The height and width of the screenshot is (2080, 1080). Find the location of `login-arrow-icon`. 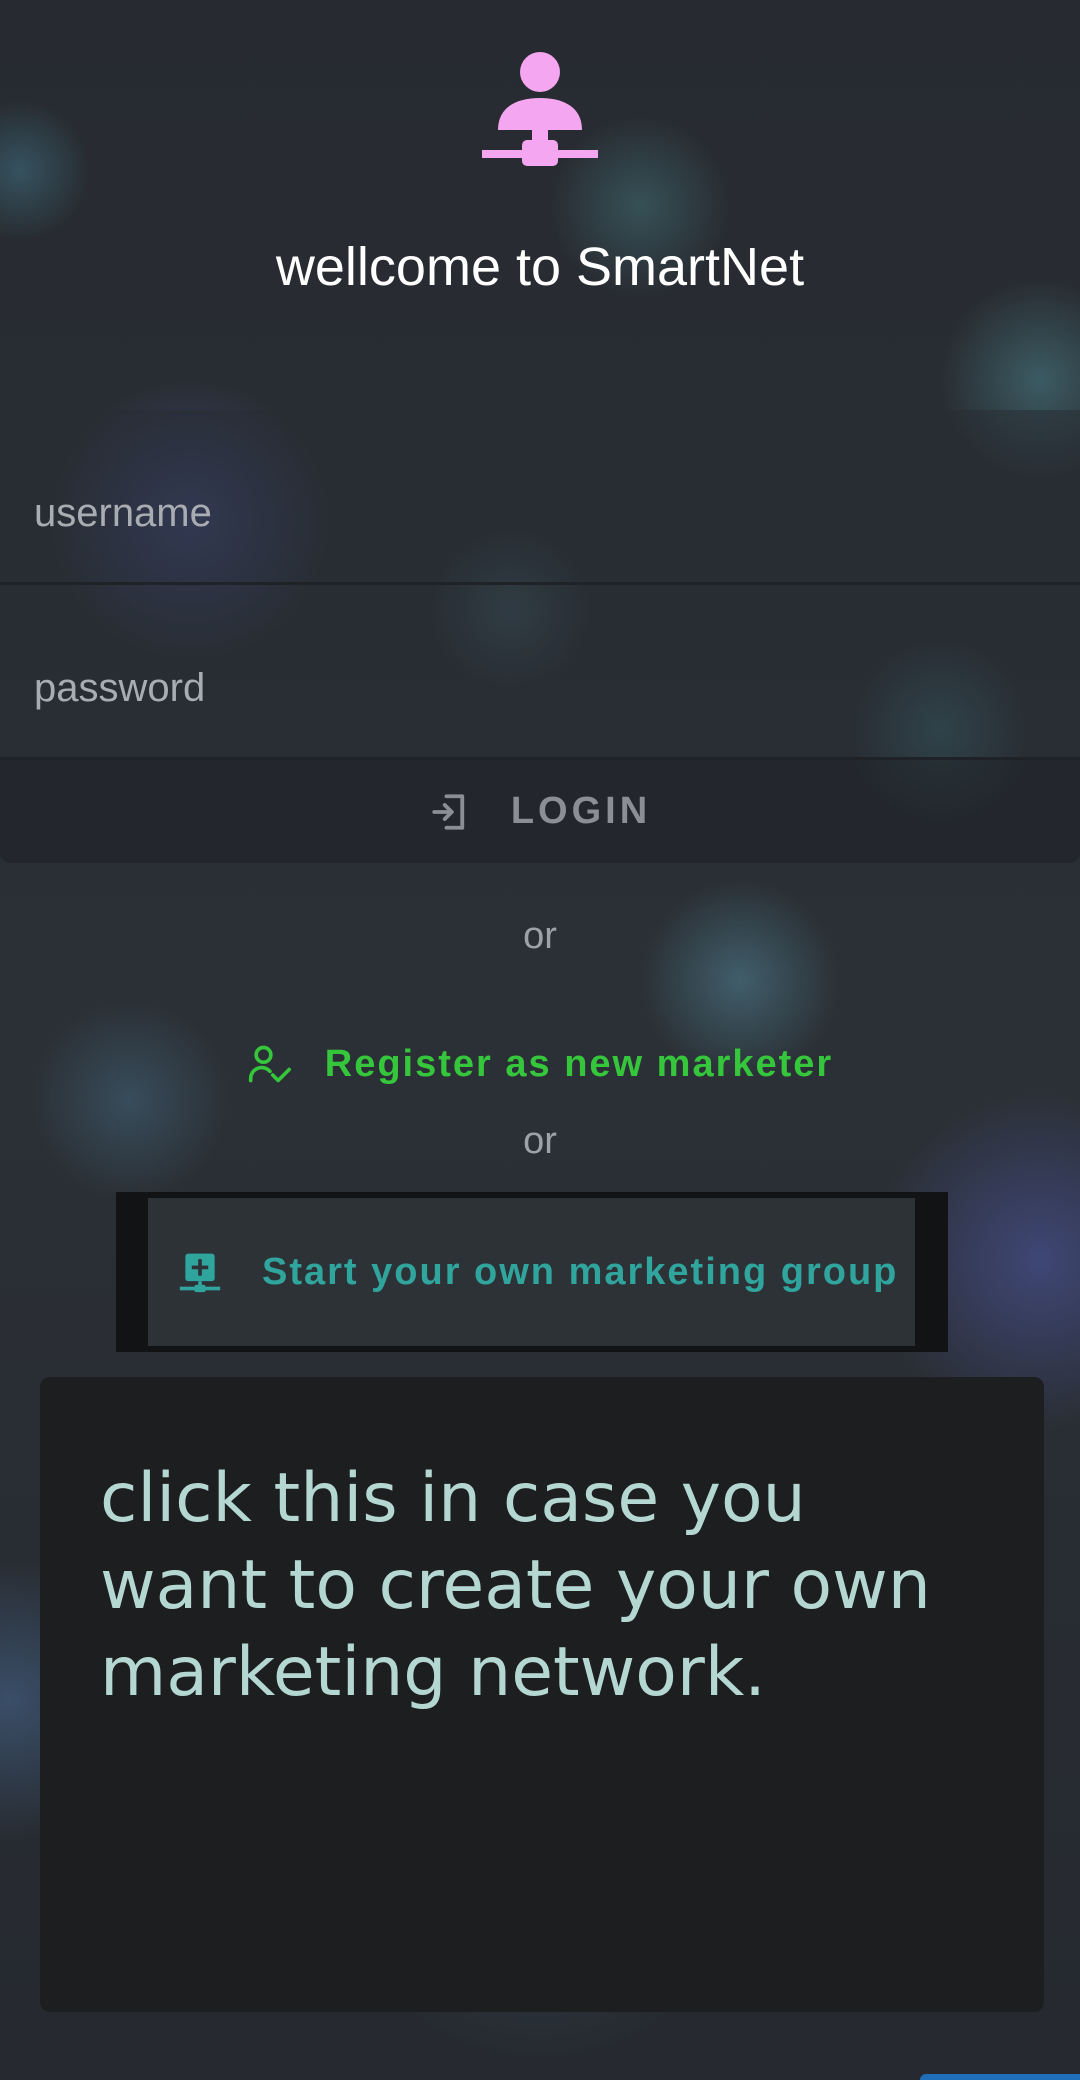

login-arrow-icon is located at coordinates (448, 811).